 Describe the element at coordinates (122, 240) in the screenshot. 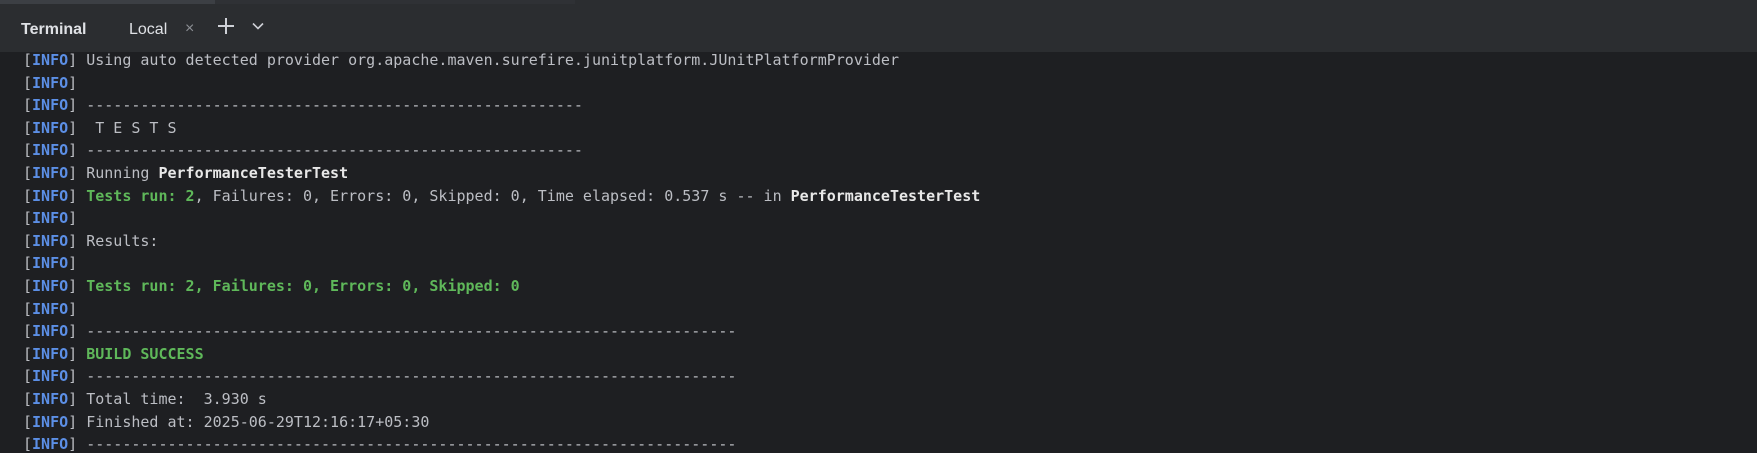

I see `log-text: Results:` at that location.